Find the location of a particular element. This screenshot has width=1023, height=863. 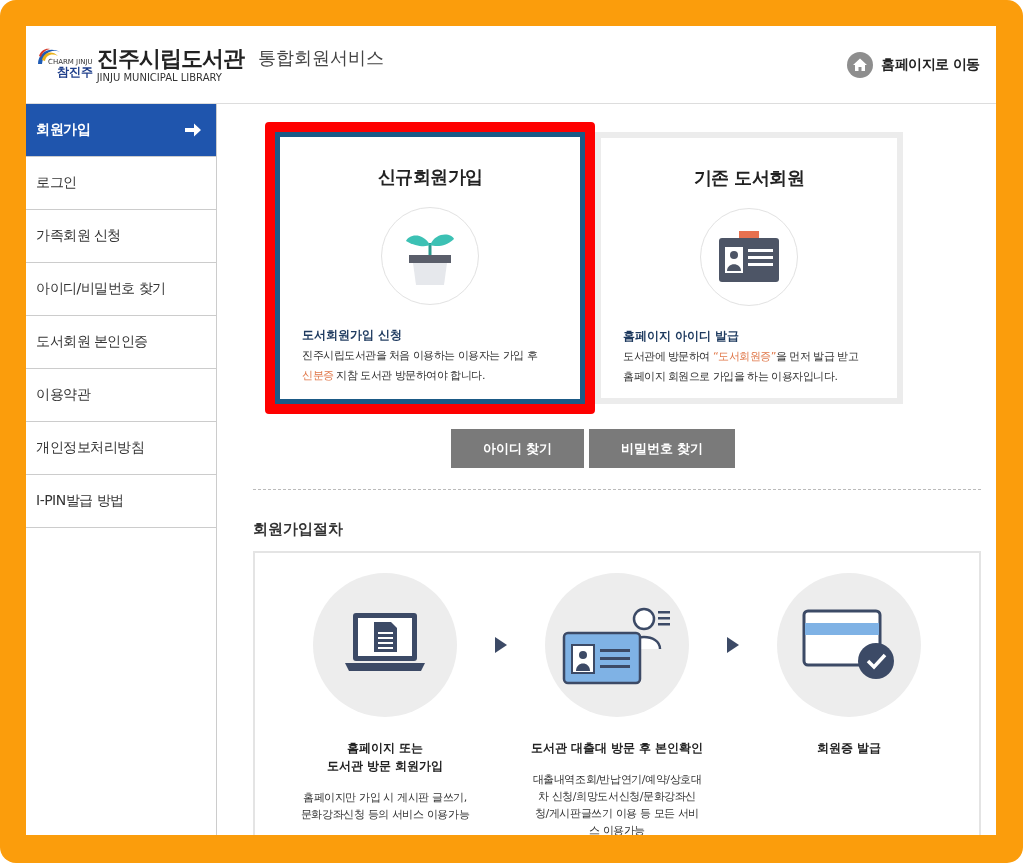

step-description: 대출내역조회/반납연기/예약/상호대 차 신청/희망도서신청/문화강좌신 청/게시판글쓰기 이용 등 모든 서비 스 이용가능 is located at coordinates (617, 803).